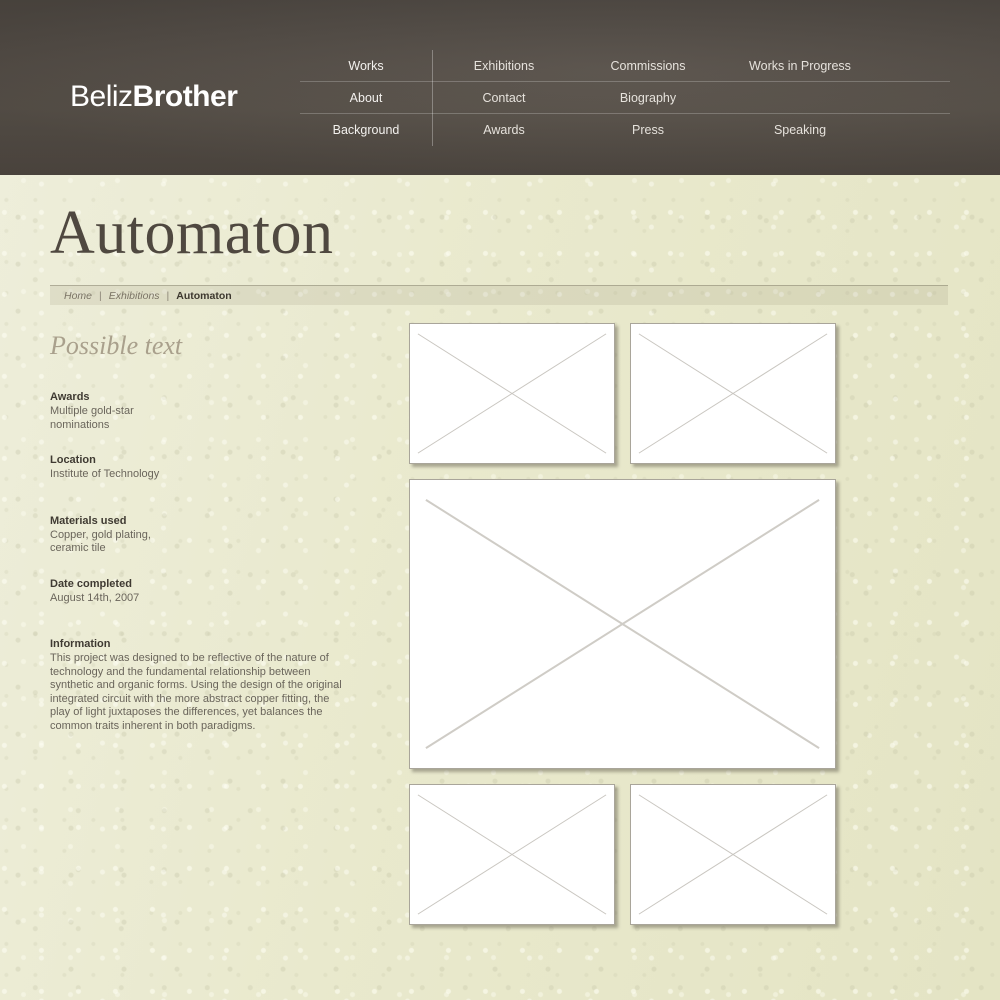  What do you see at coordinates (204, 295) in the screenshot?
I see `breadcrumb-item-current: Automaton` at bounding box center [204, 295].